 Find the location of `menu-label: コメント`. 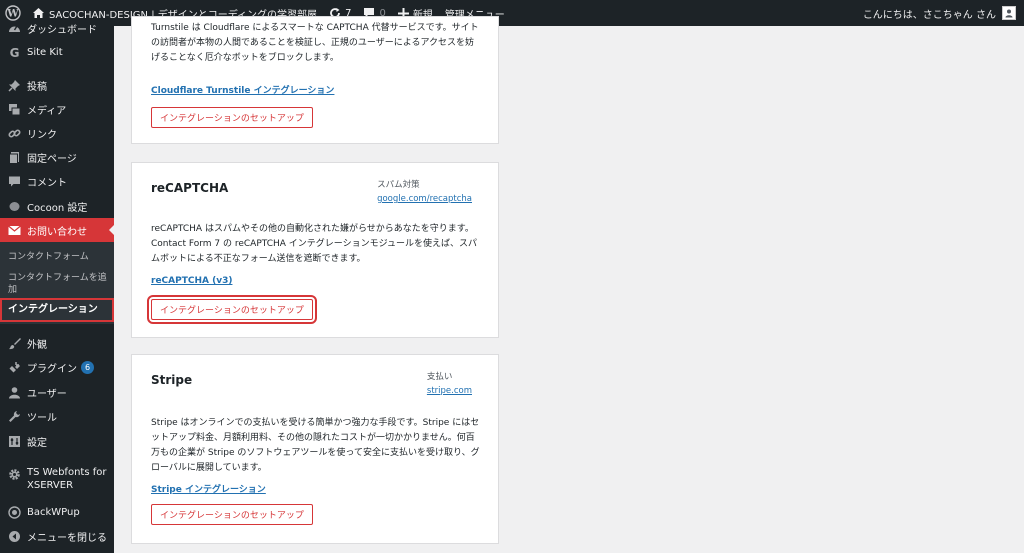

menu-label: コメント is located at coordinates (47, 183).